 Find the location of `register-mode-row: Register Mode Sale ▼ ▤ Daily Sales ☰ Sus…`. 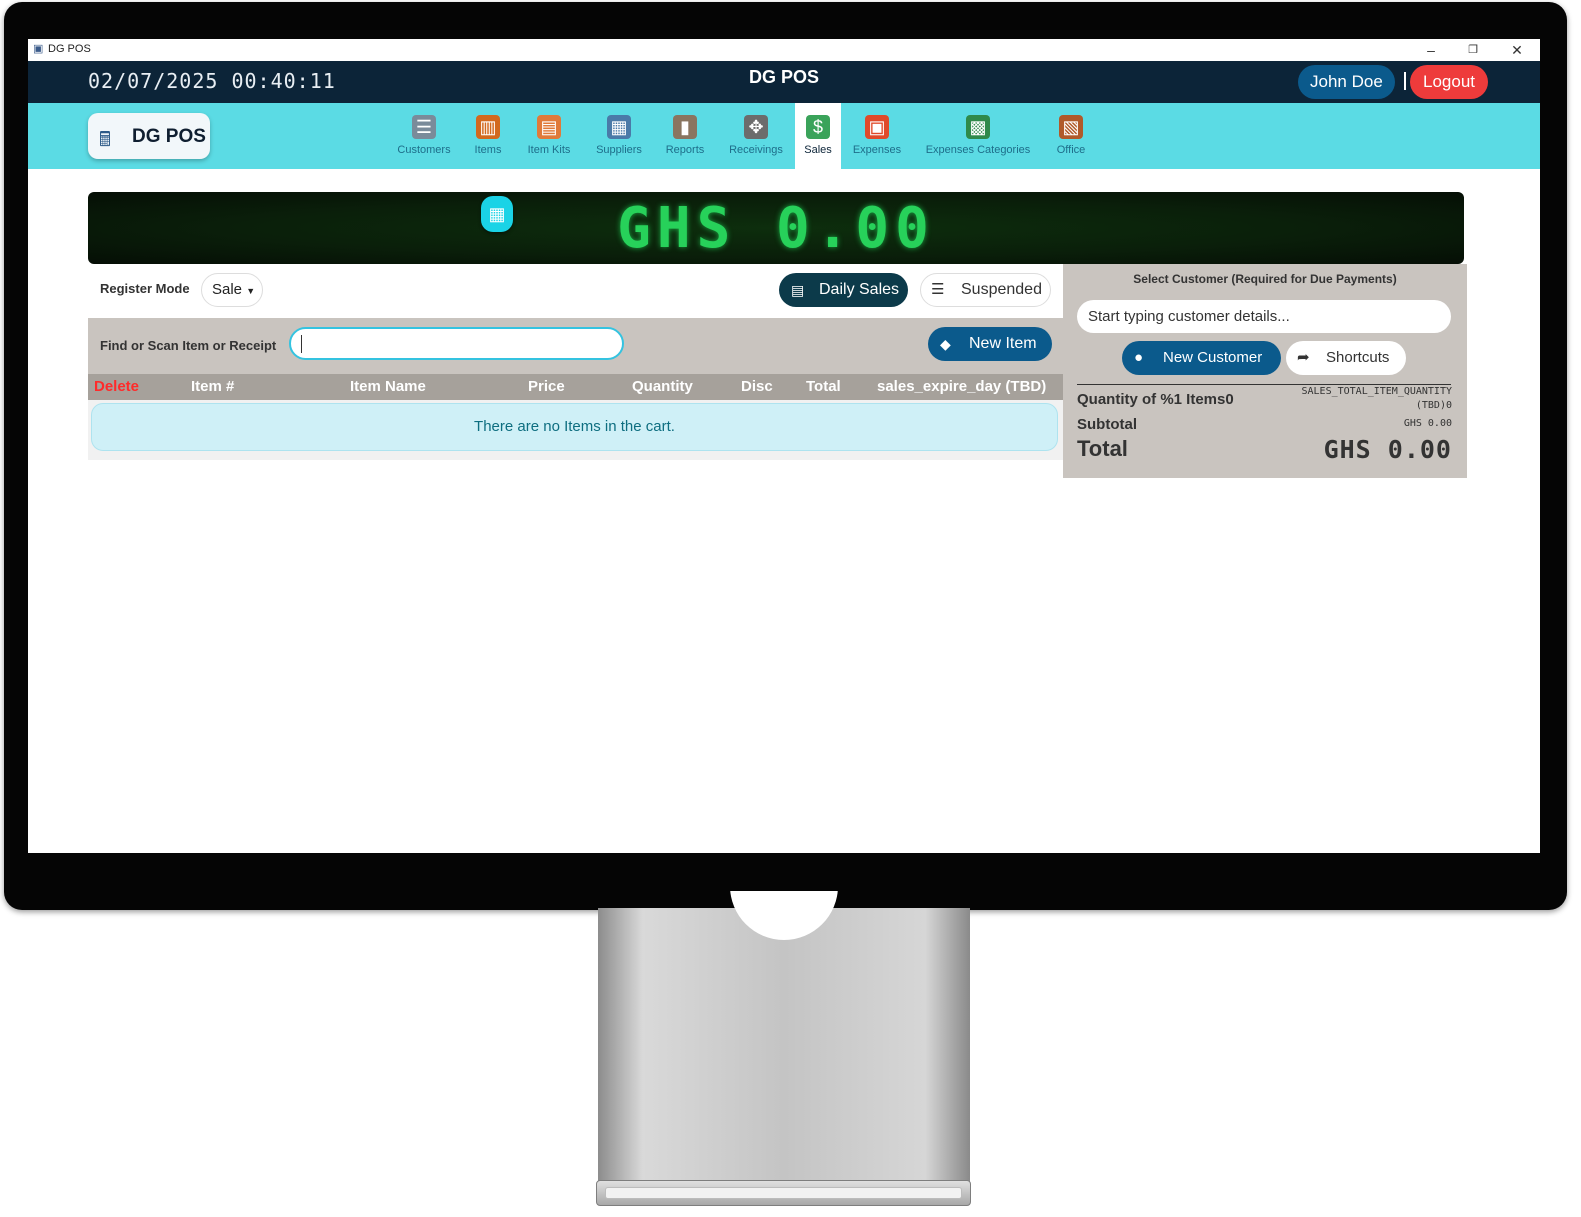

register-mode-row: Register Mode Sale ▼ ▤ Daily Sales ☰ Sus… is located at coordinates (575, 291).